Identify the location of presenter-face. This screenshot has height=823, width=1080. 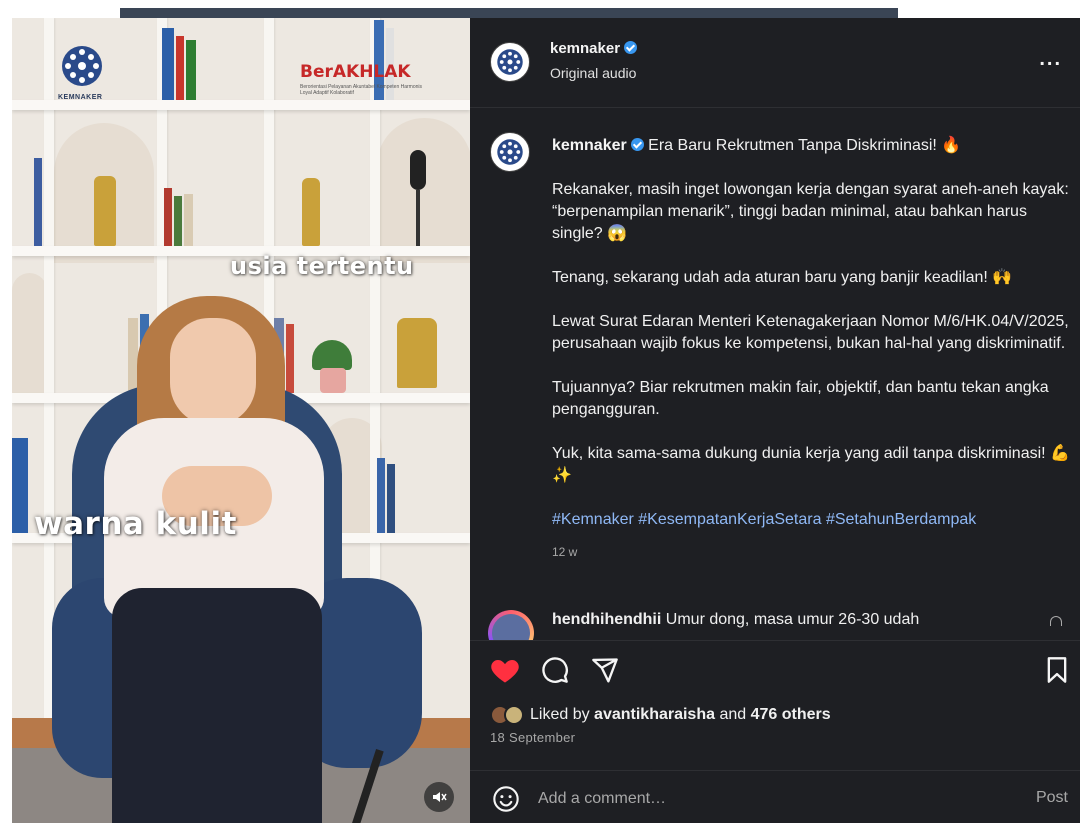
(213, 372).